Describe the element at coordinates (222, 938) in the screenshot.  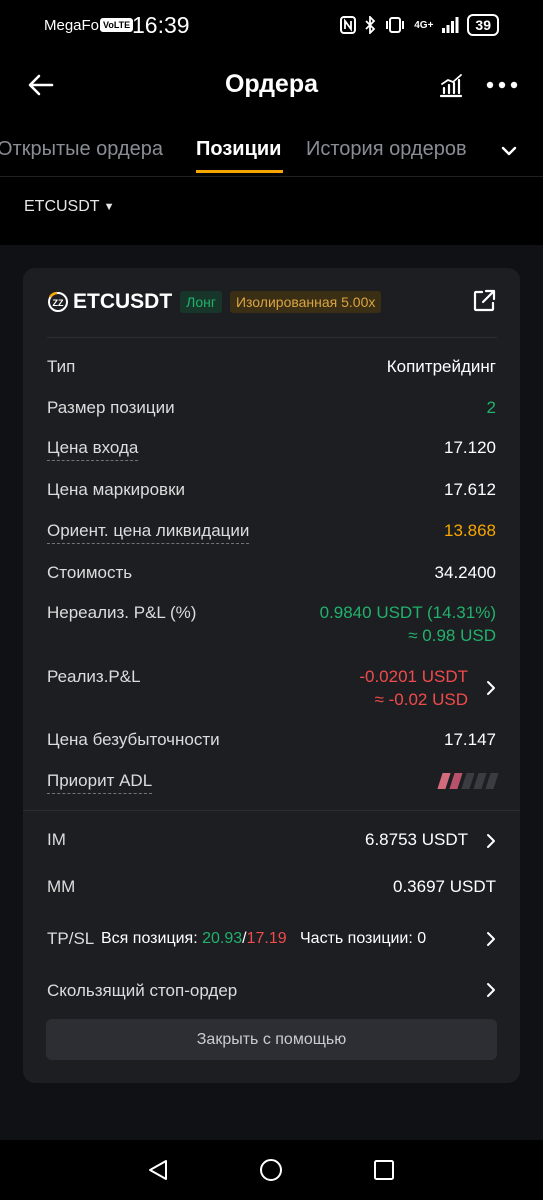
I see `tp-value: 20.93` at that location.